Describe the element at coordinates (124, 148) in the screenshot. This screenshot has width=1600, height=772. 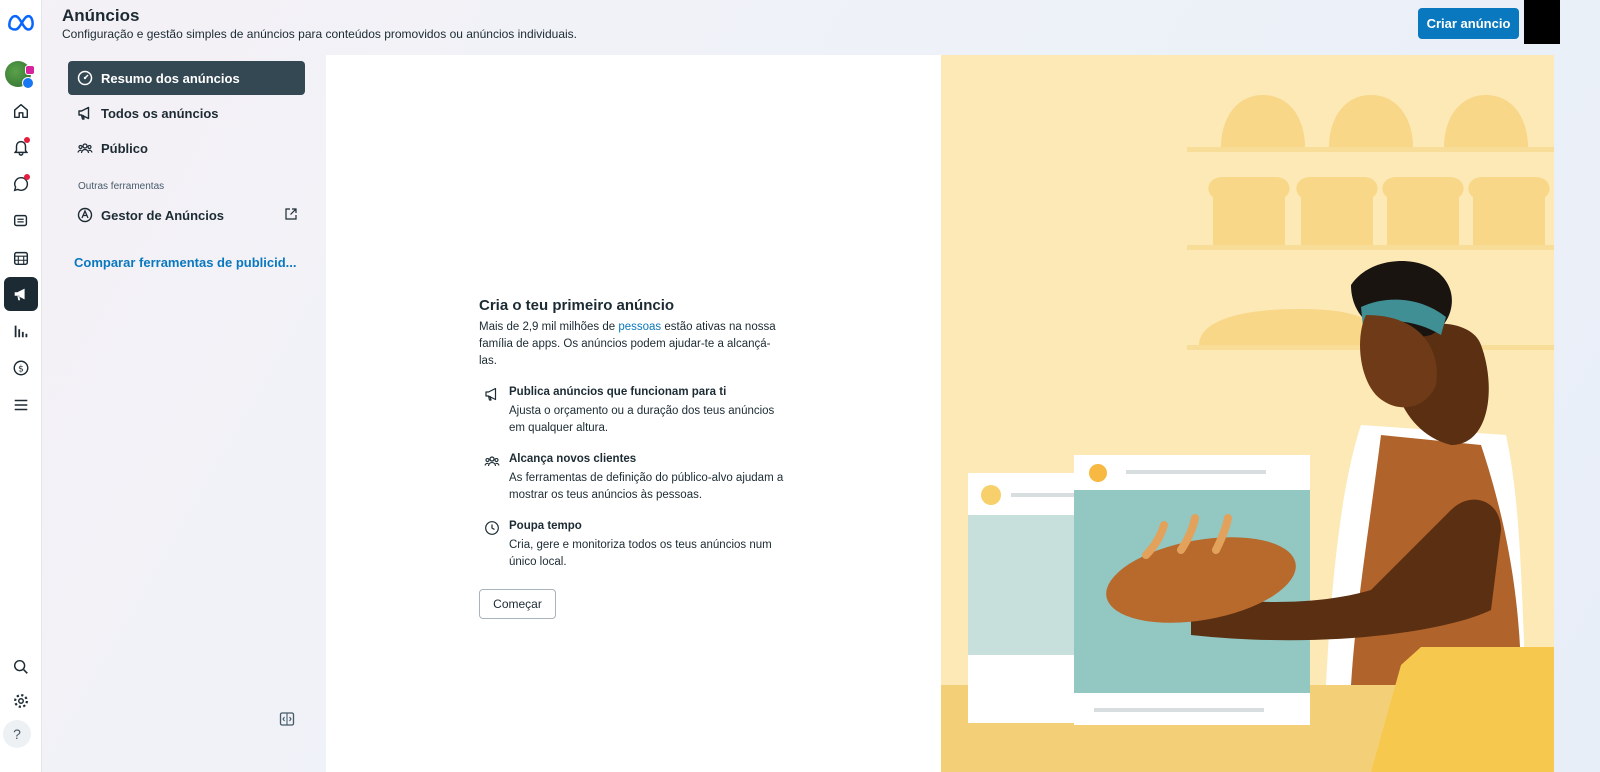
I see `nav-item-label: Público` at that location.